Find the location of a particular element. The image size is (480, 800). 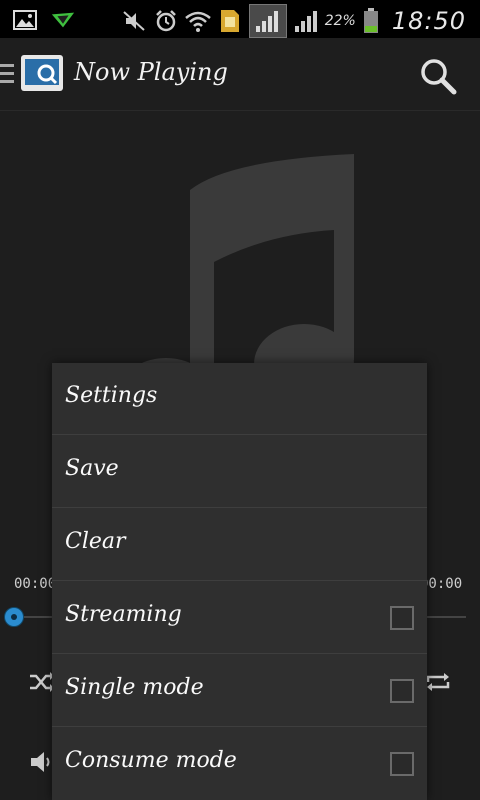

menu-item-label: Streaming is located at coordinates (123, 614).